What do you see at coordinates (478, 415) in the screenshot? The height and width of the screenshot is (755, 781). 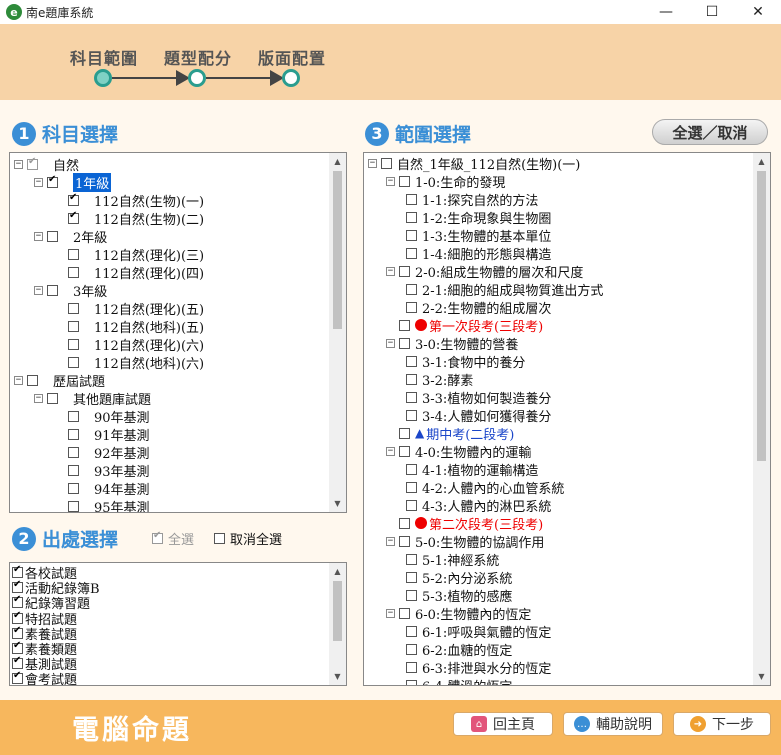 I see `range-tree-item: 3-4:人體如何獲得養分` at bounding box center [478, 415].